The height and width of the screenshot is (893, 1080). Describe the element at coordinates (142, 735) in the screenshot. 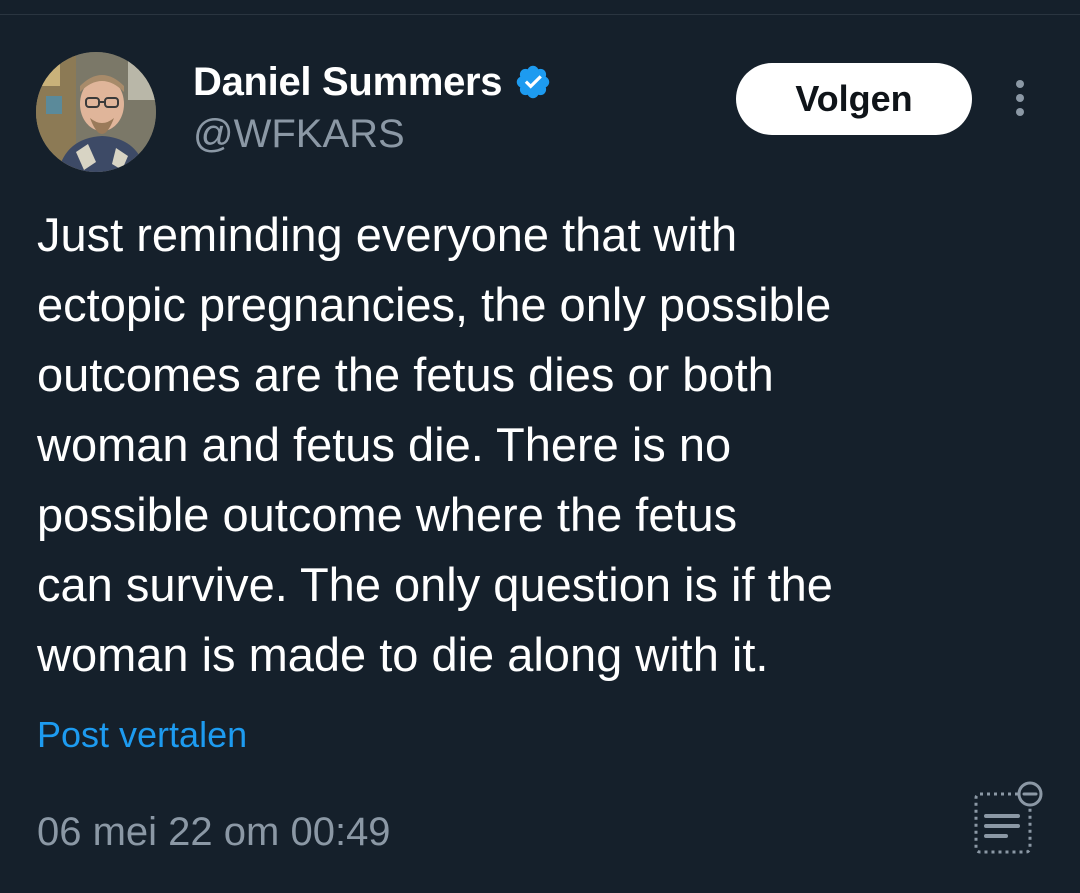

I see `translate-post-link: Post vertalen` at that location.